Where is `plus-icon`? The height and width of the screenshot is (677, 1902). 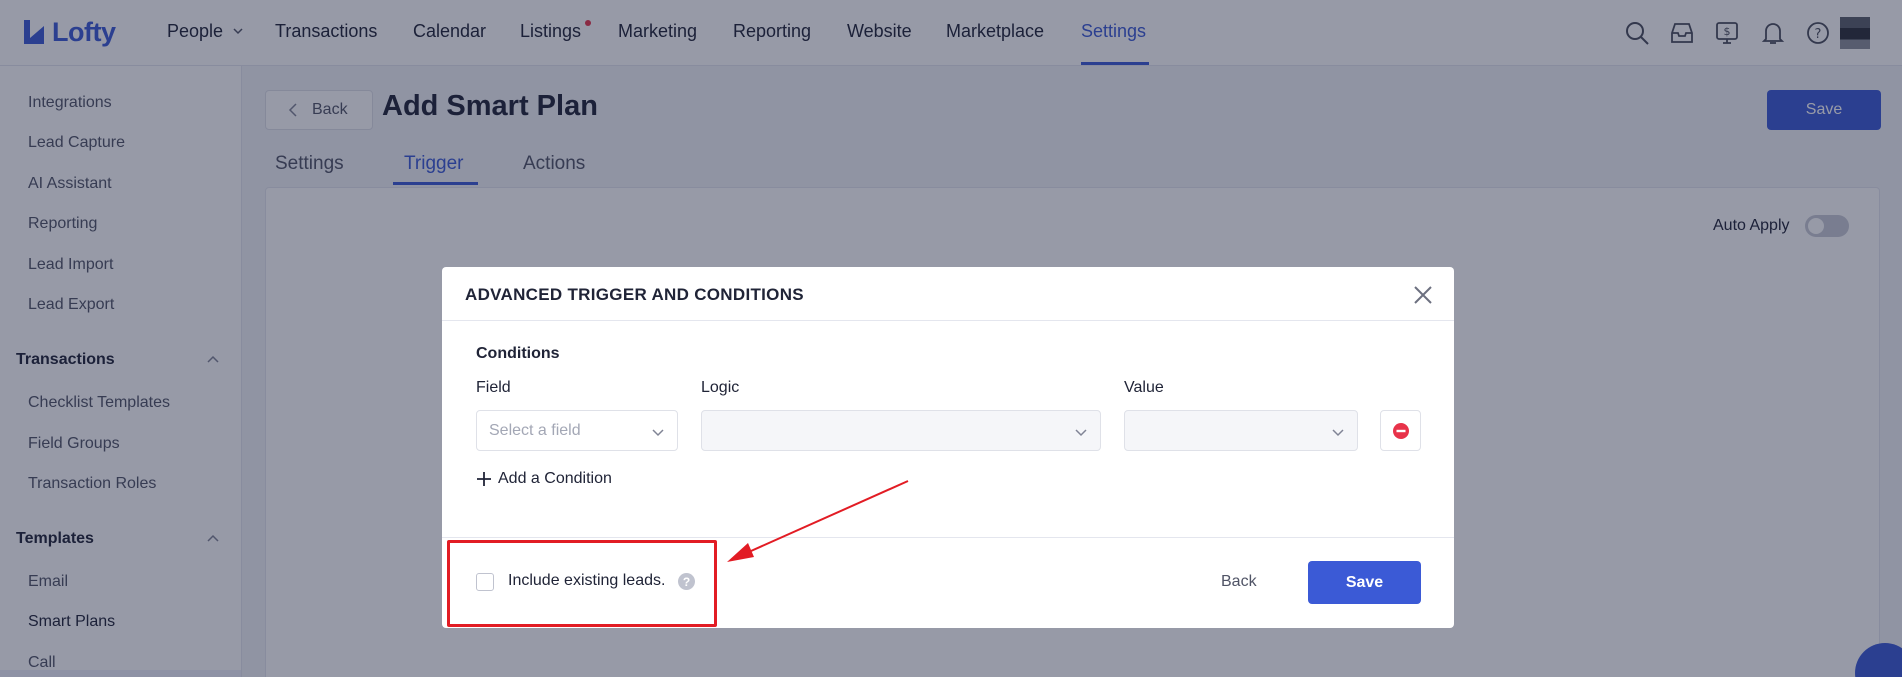 plus-icon is located at coordinates (484, 479).